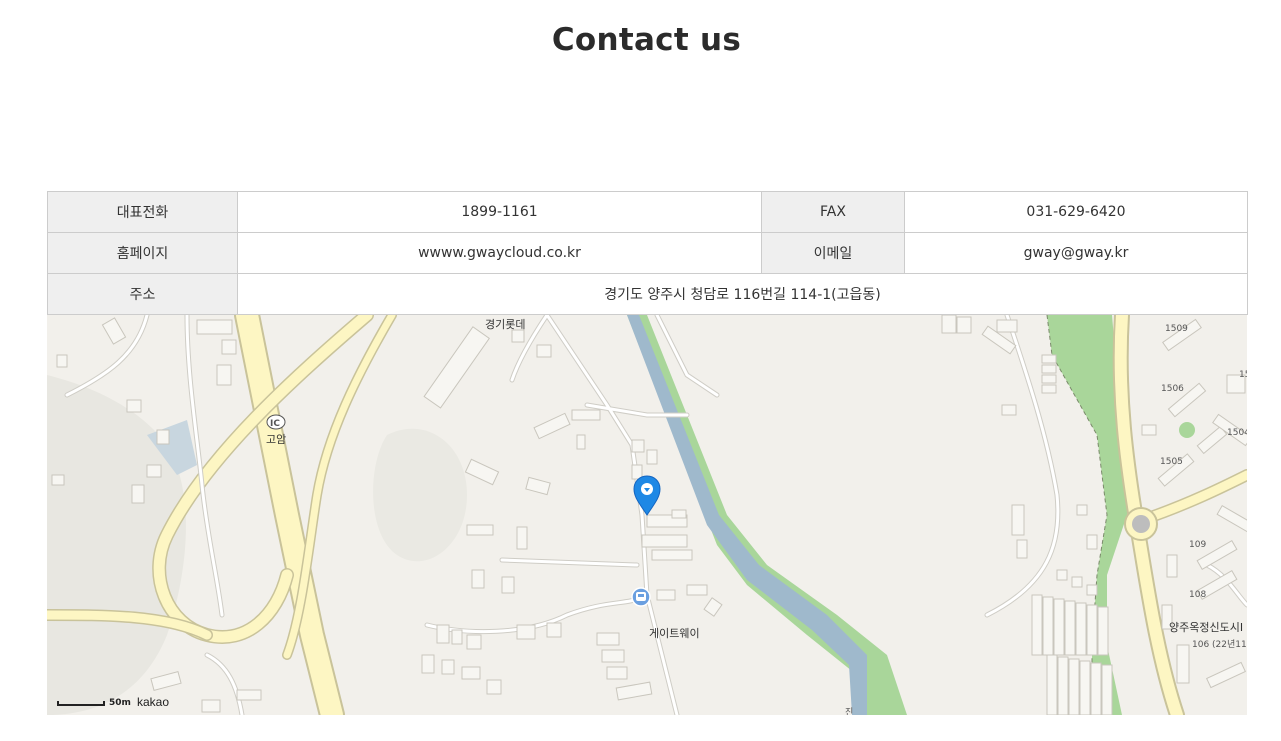 Image resolution: width=1281 pixels, height=741 pixels. I want to click on address-value: 경기도 양주시 청담로 116번길 114-1(고읍동), so click(742, 294).